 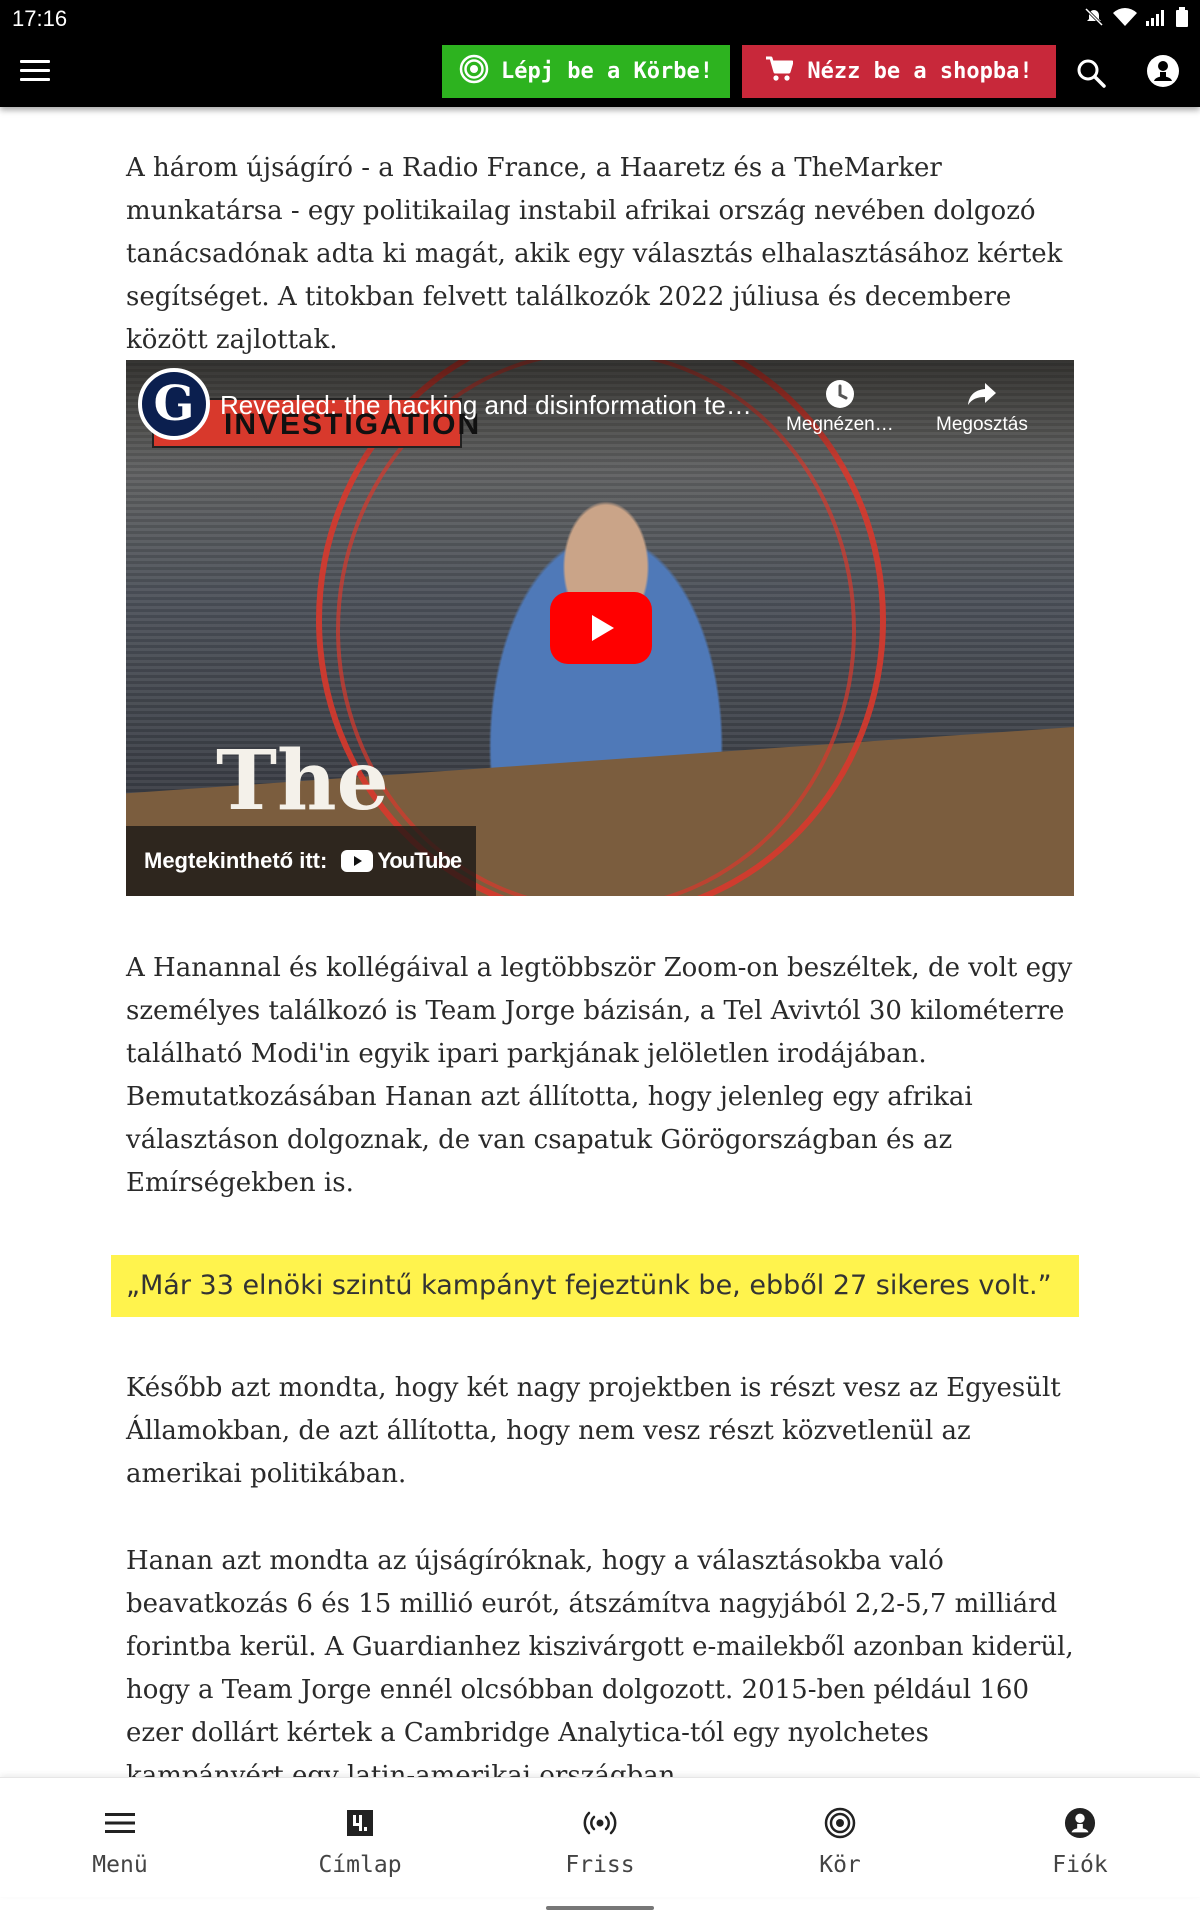 I want to click on youtube-logo: YouTube, so click(x=401, y=861).